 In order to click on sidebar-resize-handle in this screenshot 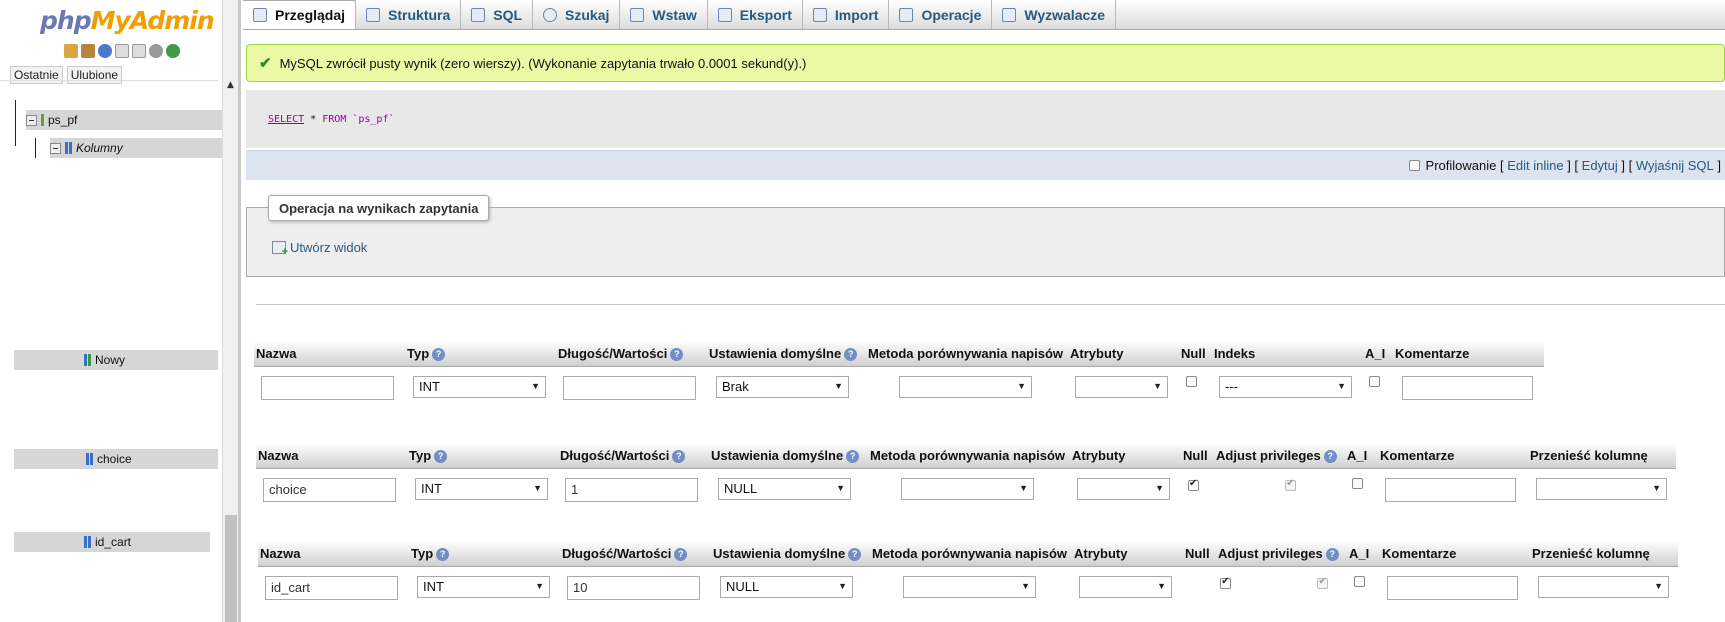, I will do `click(239, 311)`.